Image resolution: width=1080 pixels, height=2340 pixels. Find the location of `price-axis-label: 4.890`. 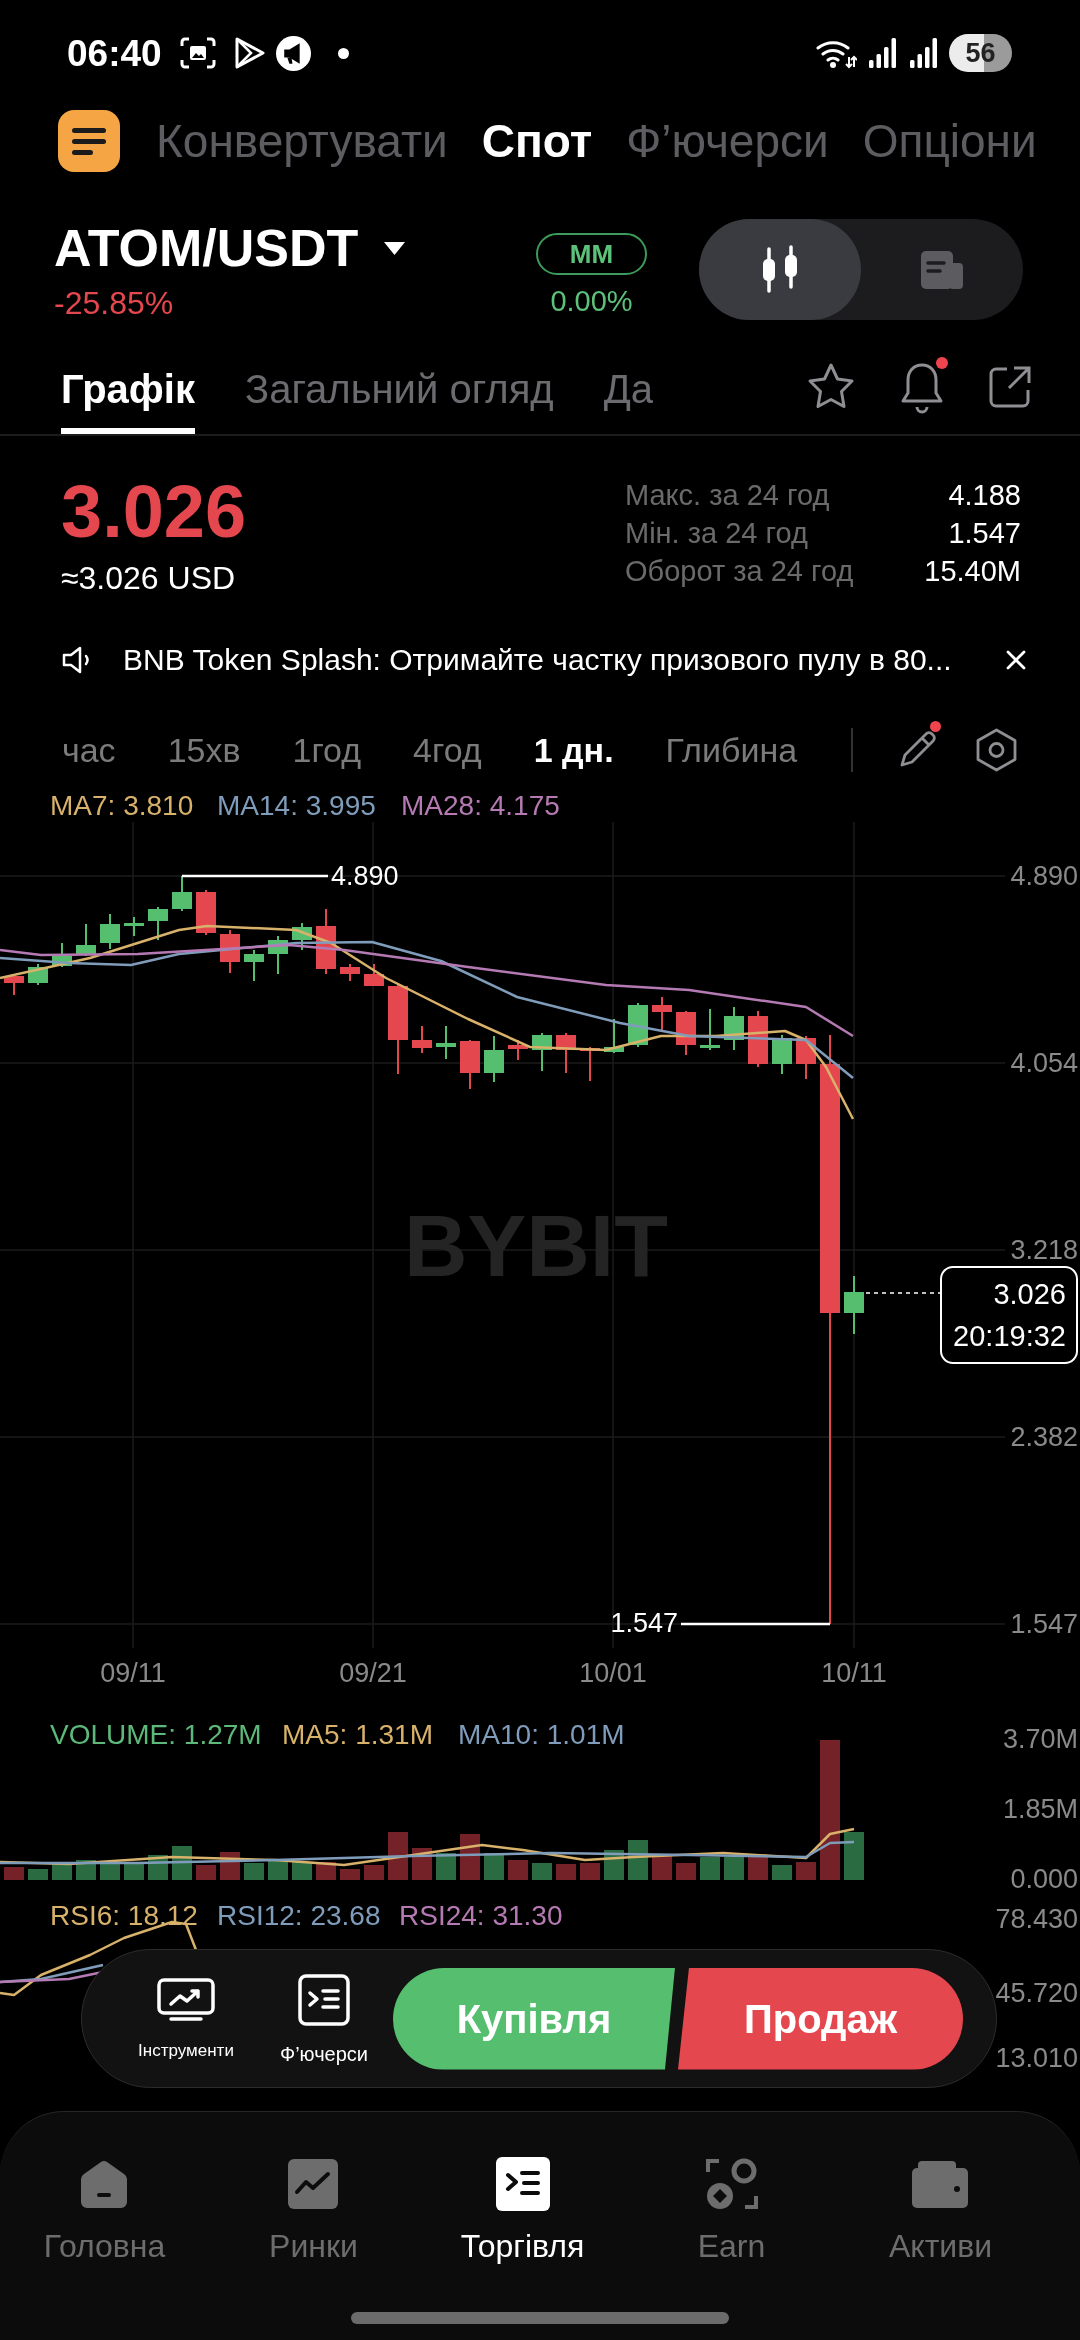

price-axis-label: 4.890 is located at coordinates (1044, 876).